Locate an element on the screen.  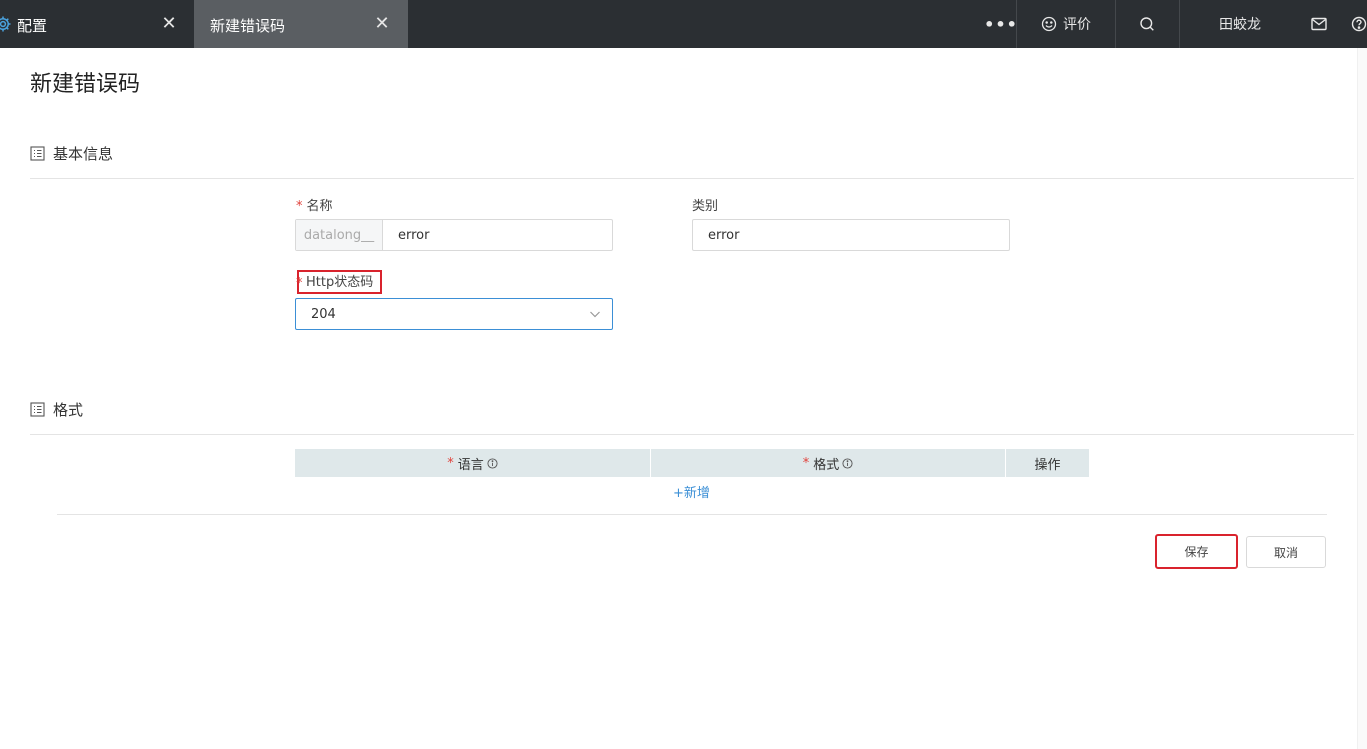
name-label: * 名称 is located at coordinates (314, 206).